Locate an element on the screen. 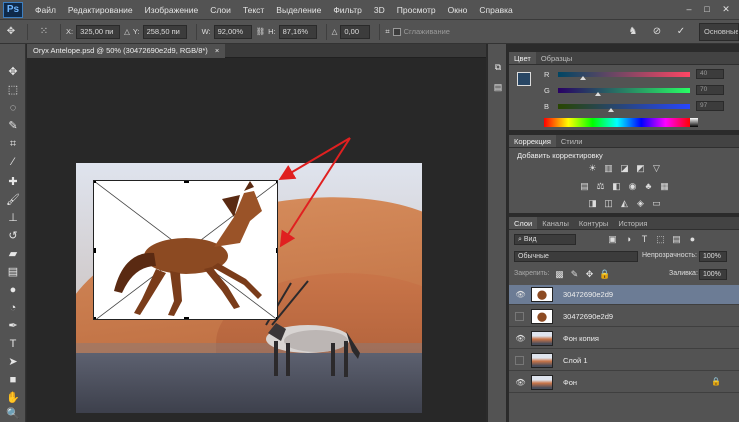  red-slider: R 40 is located at coordinates (624, 74).